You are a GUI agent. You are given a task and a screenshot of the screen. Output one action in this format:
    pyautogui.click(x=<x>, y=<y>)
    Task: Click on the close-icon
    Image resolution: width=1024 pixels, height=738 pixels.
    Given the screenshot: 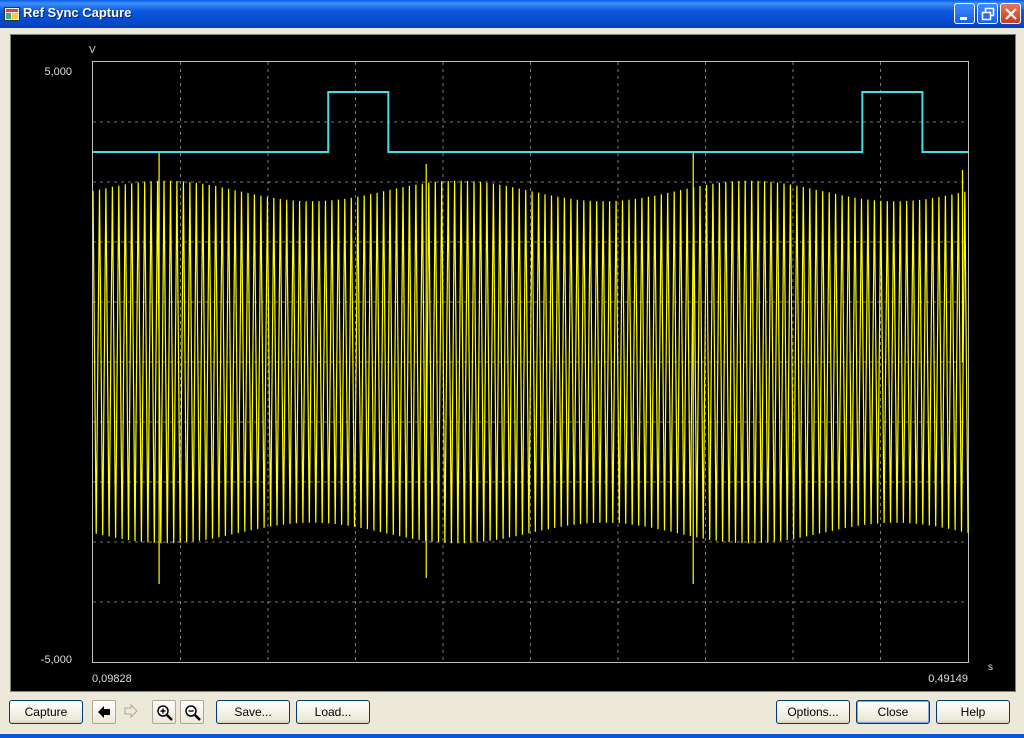 What is the action you would take?
    pyautogui.click(x=1011, y=14)
    